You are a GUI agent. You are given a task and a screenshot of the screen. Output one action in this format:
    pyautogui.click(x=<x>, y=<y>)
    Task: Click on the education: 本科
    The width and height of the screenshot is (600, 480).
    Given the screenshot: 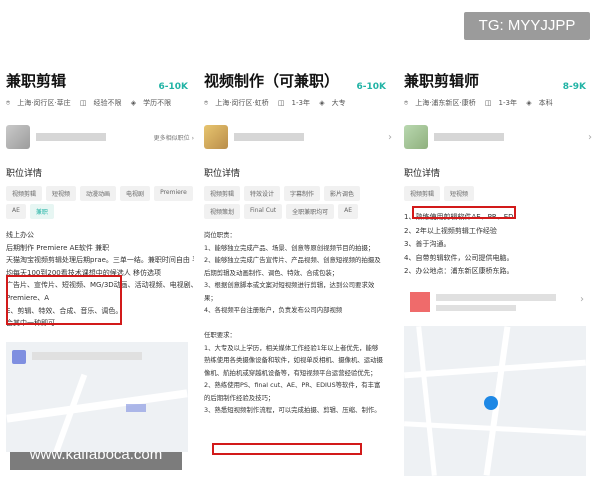 What is the action you would take?
    pyautogui.click(x=545, y=103)
    